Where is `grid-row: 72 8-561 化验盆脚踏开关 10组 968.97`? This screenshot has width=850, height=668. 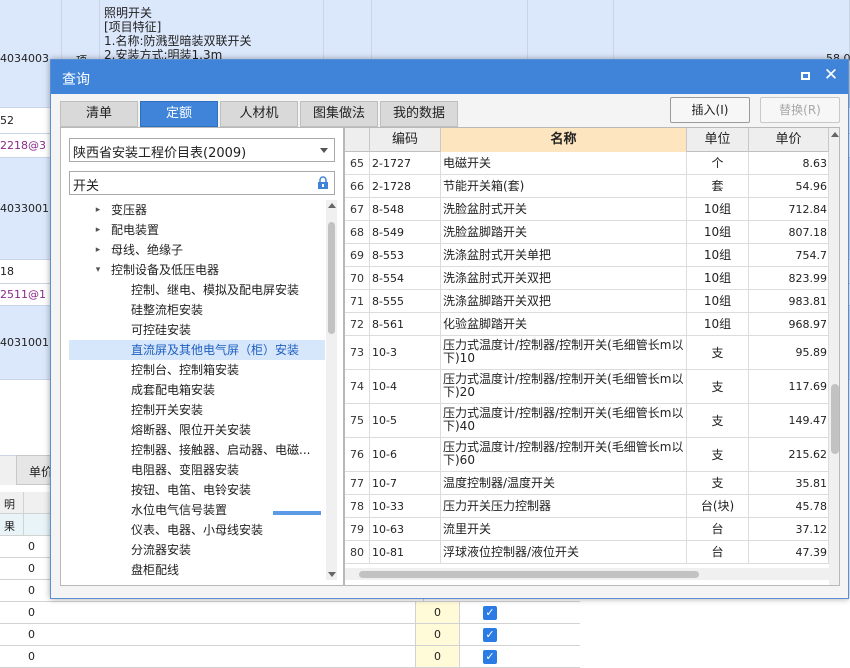 grid-row: 72 8-561 化验盆脚踏开关 10组 968.97 is located at coordinates (587, 324).